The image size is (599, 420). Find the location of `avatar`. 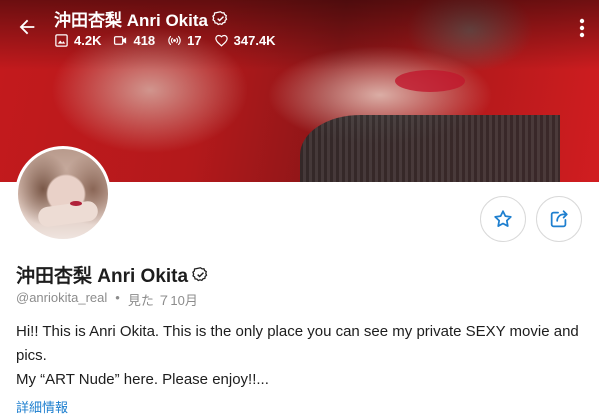

avatar is located at coordinates (63, 194).